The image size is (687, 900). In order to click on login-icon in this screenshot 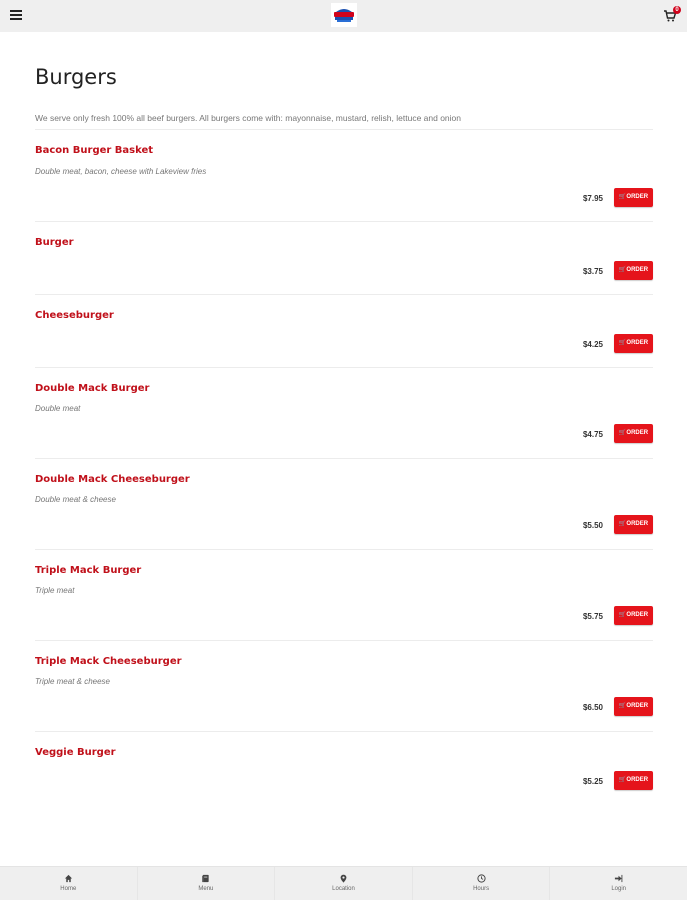, I will do `click(618, 879)`.